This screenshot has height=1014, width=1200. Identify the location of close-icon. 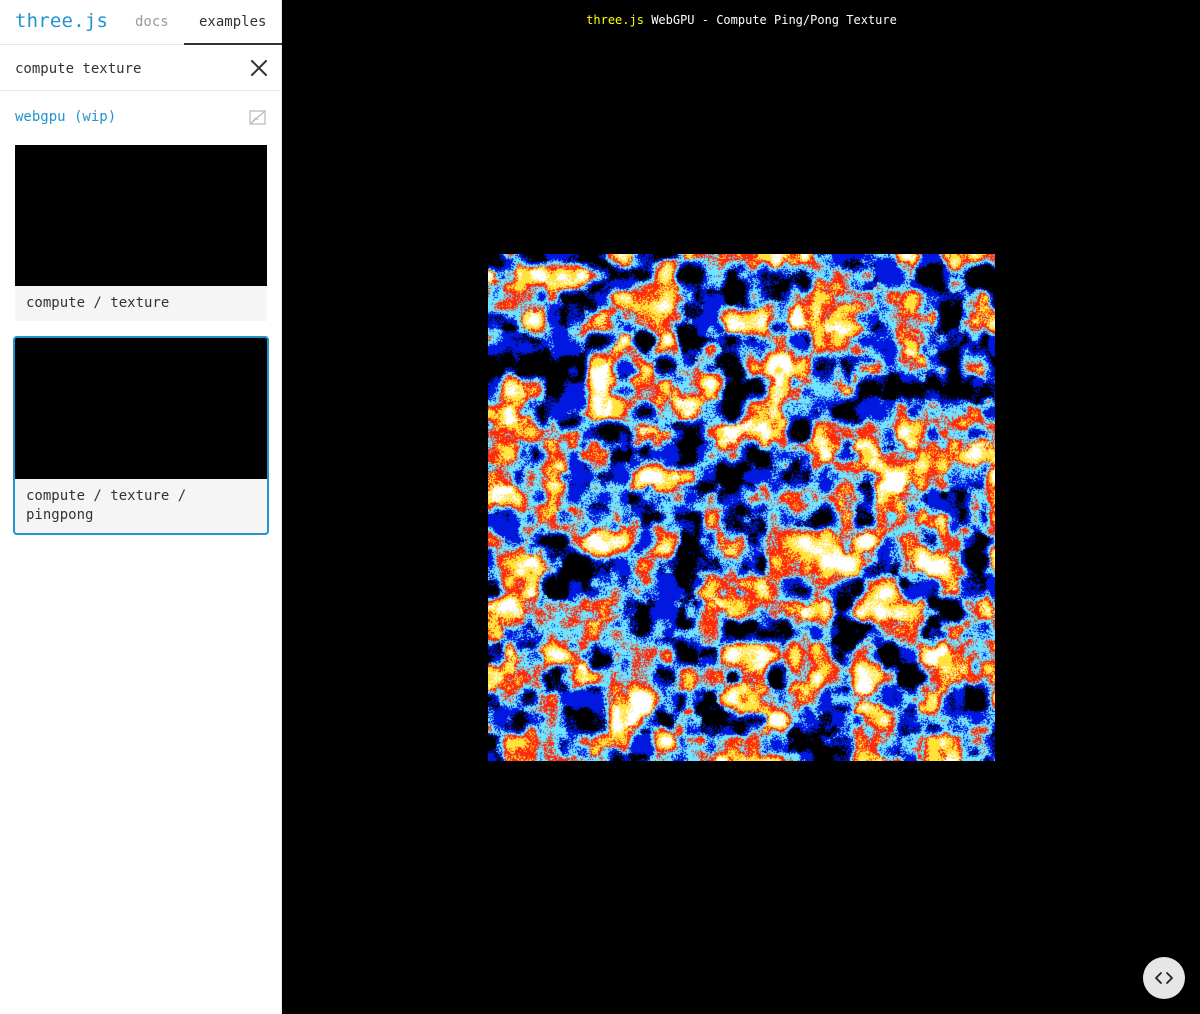
(259, 68).